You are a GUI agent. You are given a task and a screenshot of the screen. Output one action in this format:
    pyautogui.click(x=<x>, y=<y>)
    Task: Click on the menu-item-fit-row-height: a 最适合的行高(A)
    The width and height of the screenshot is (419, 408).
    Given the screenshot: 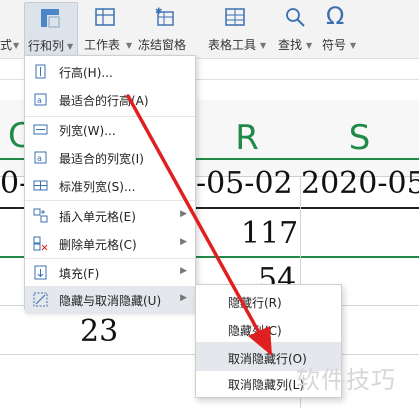 What is the action you would take?
    pyautogui.click(x=110, y=100)
    